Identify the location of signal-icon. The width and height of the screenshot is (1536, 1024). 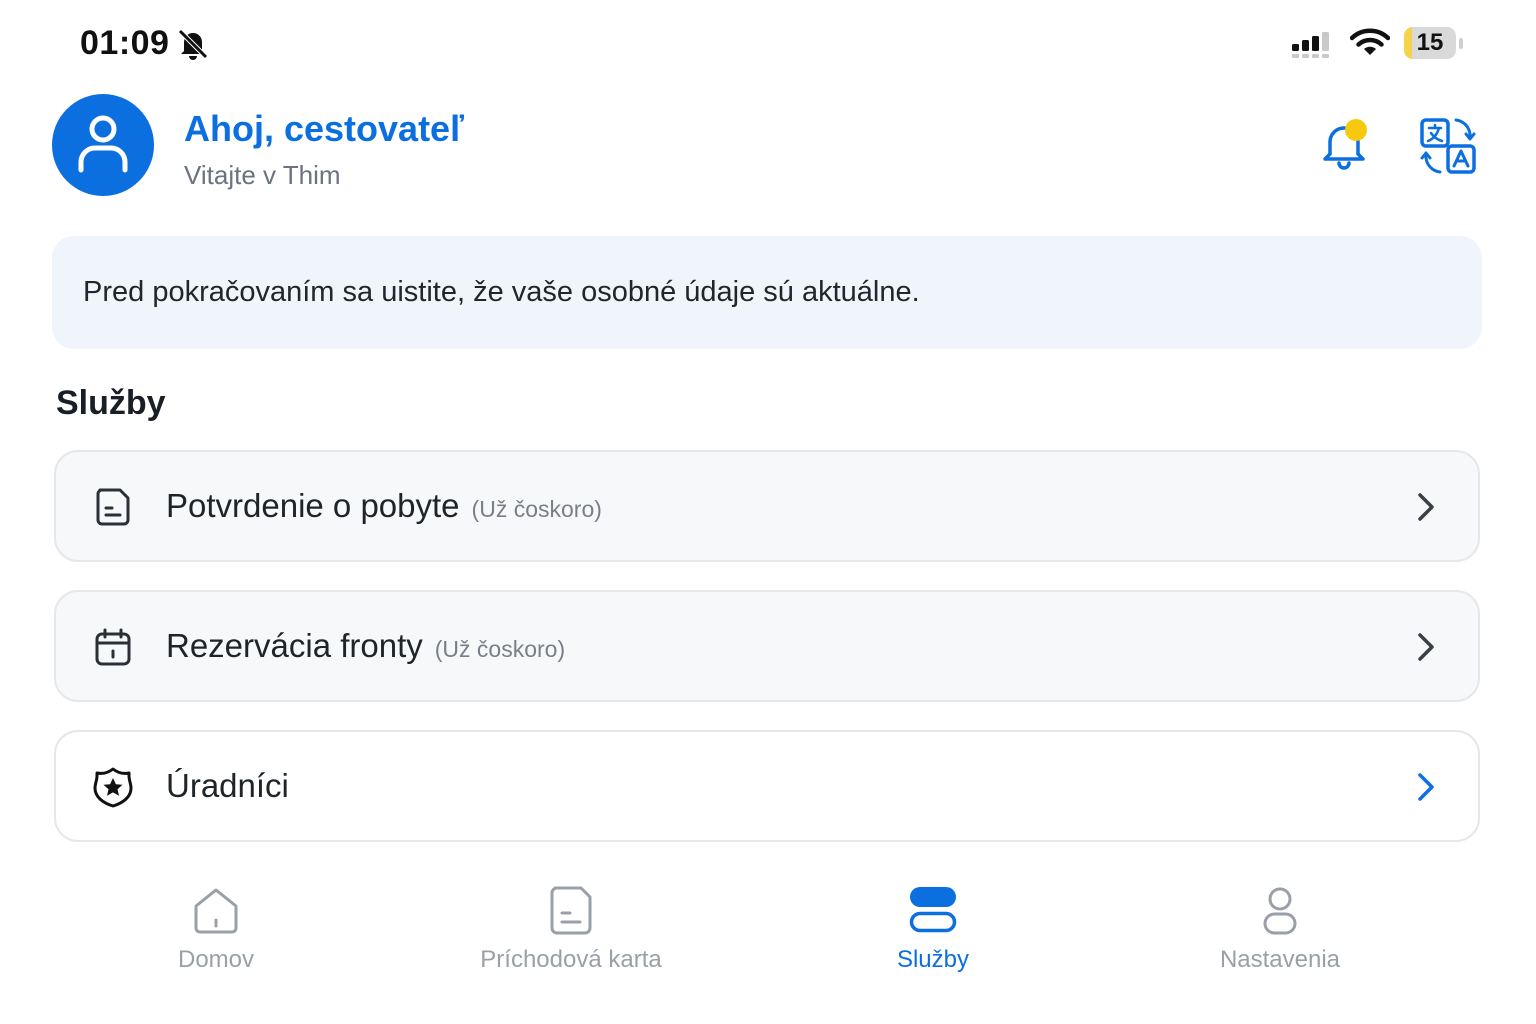
(1310, 45).